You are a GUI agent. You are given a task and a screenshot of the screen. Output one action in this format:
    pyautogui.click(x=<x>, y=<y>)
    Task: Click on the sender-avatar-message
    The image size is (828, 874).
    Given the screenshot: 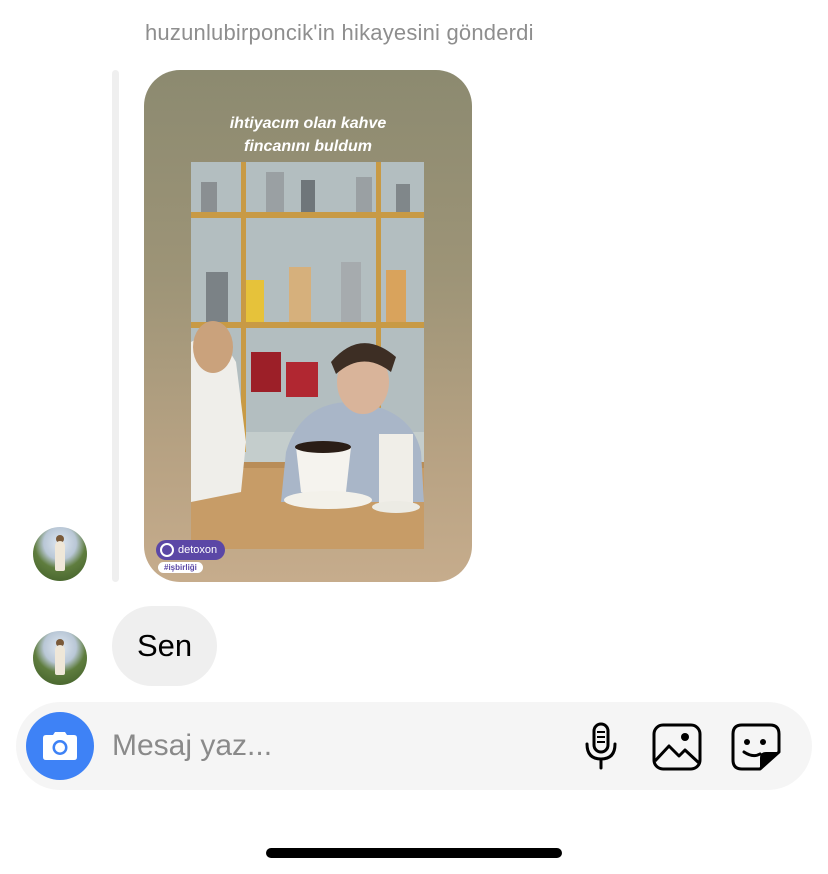 What is the action you would take?
    pyautogui.click(x=60, y=658)
    